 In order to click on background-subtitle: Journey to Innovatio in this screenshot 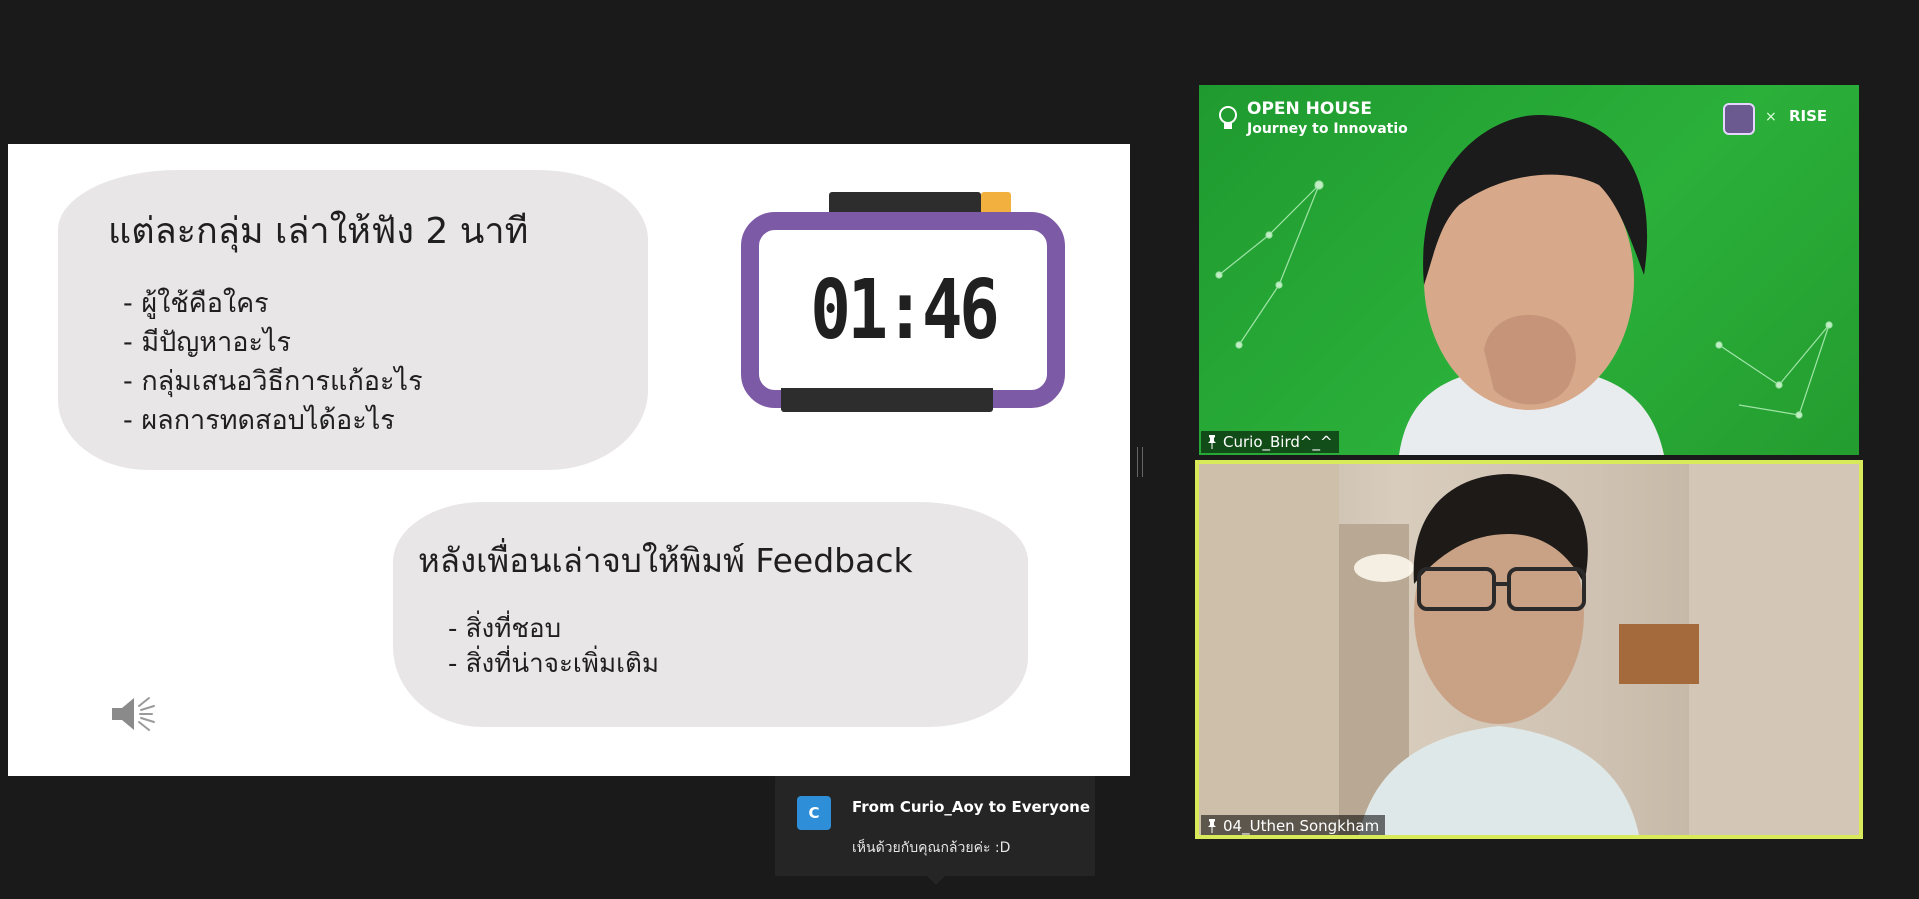, I will do `click(1327, 129)`.